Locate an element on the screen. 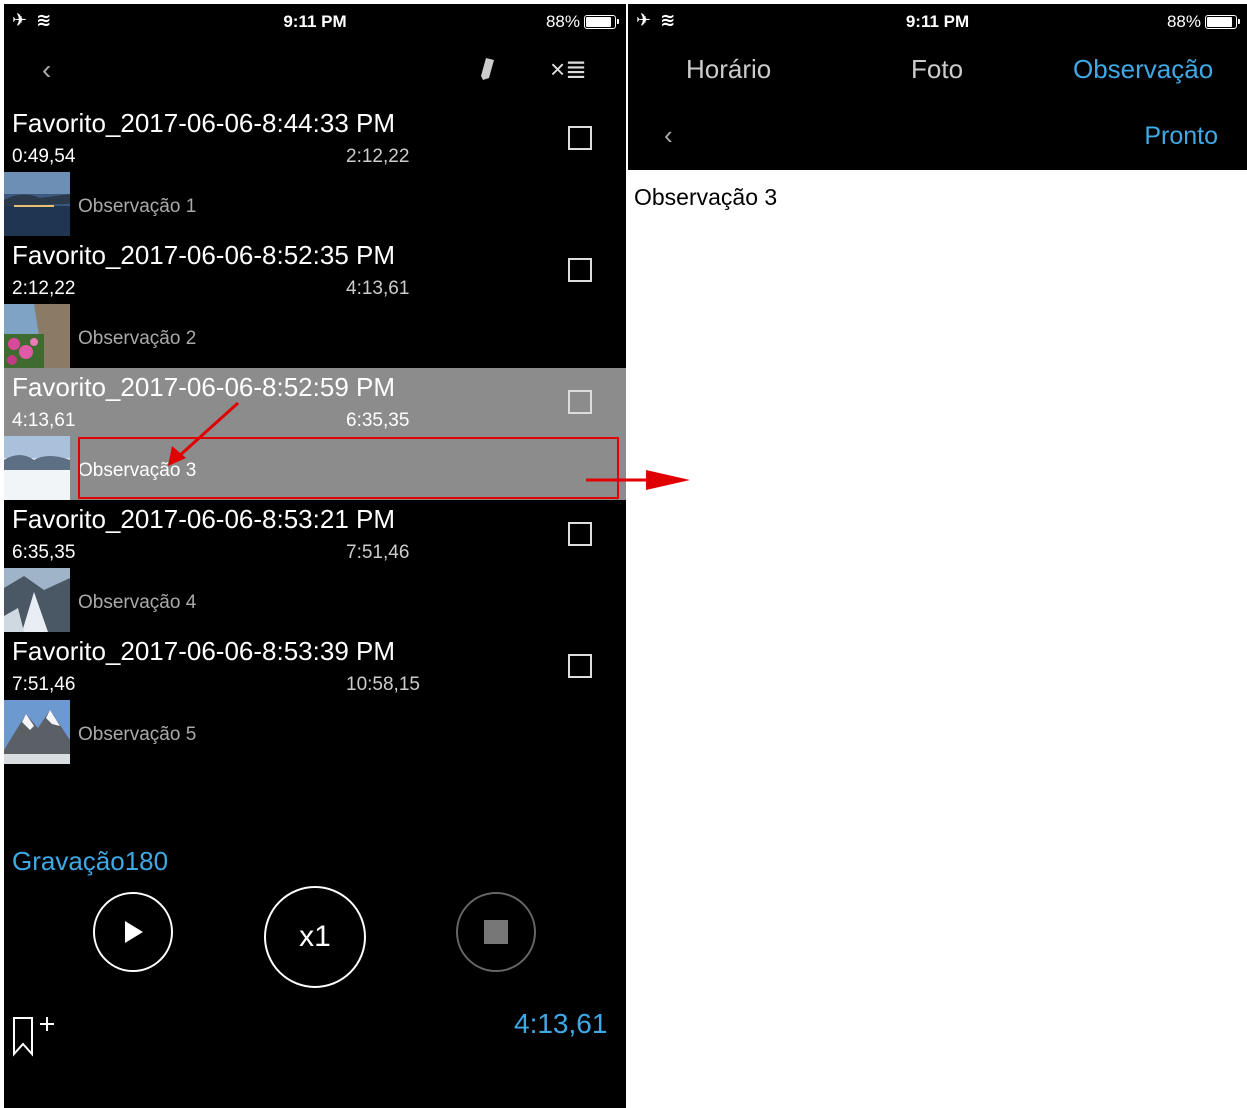  playback-speed-button: x1 is located at coordinates (315, 937).